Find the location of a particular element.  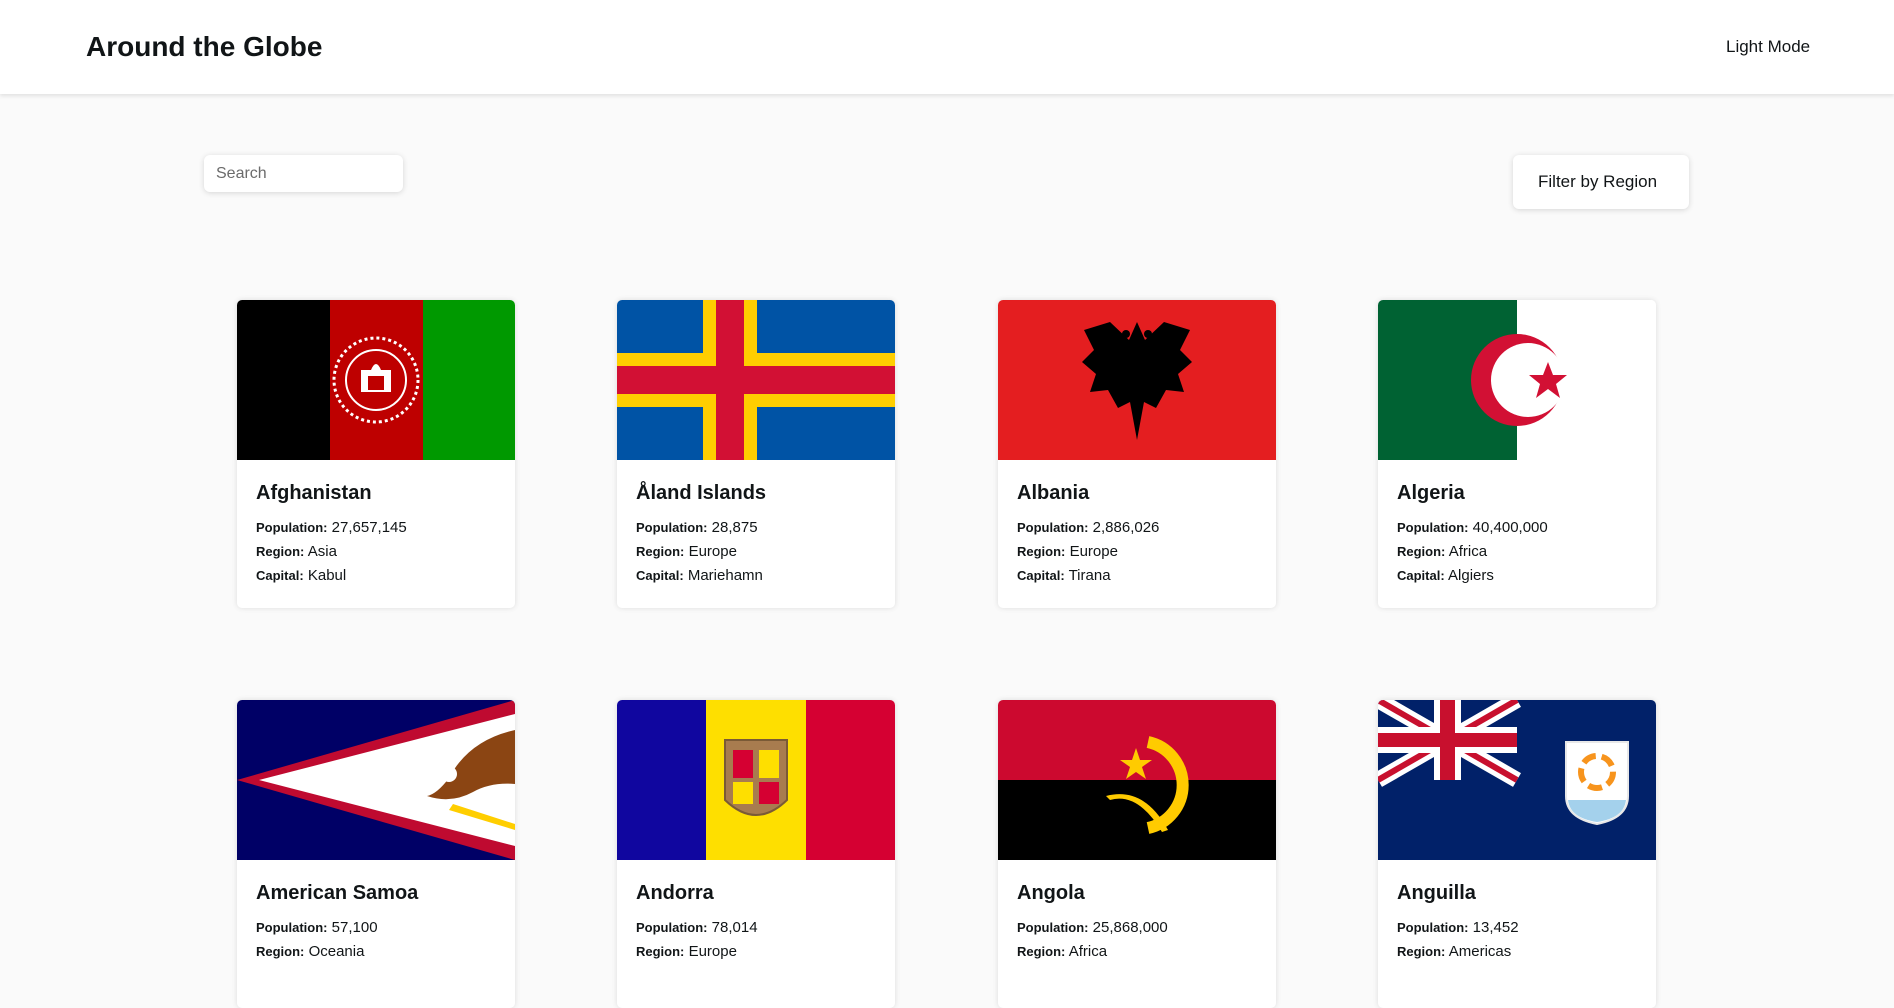

aland-islands-flag-icon is located at coordinates (756, 380).